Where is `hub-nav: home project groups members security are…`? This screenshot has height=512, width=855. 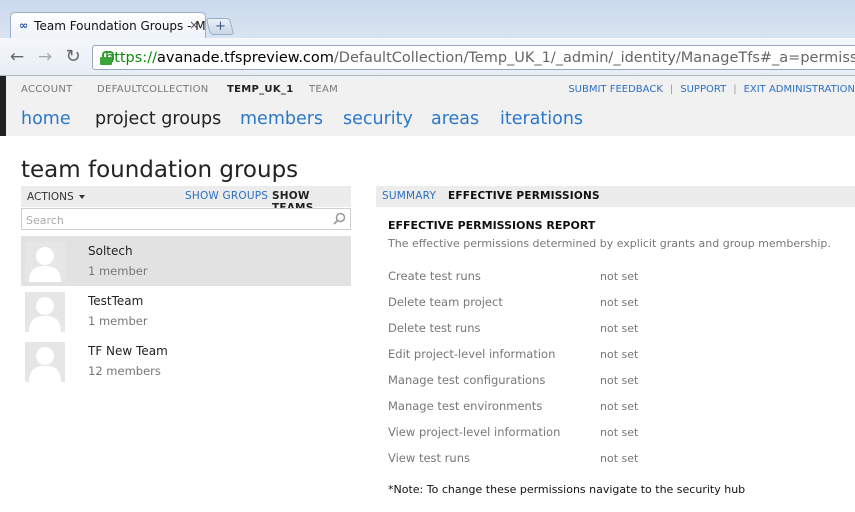
hub-nav: home project groups members security are… is located at coordinates (427, 119).